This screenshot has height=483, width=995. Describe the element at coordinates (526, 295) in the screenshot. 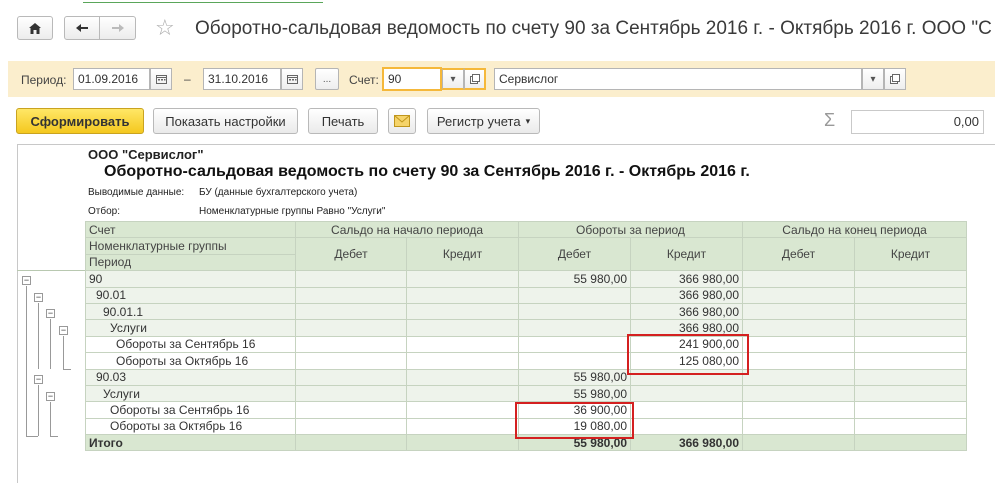

I see `table-row: 90.01 366 980,00` at that location.